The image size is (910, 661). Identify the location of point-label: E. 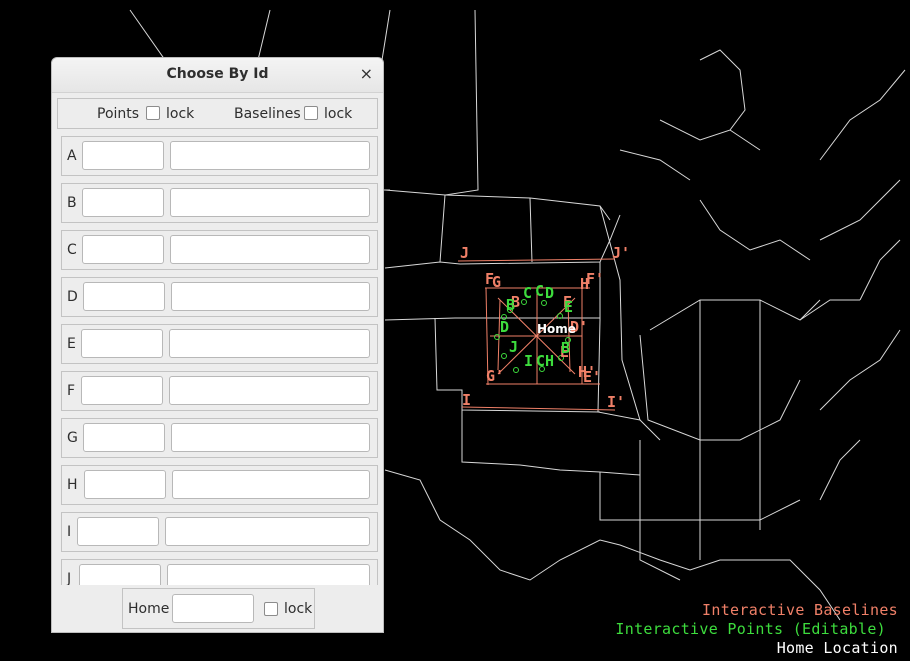
(568, 307).